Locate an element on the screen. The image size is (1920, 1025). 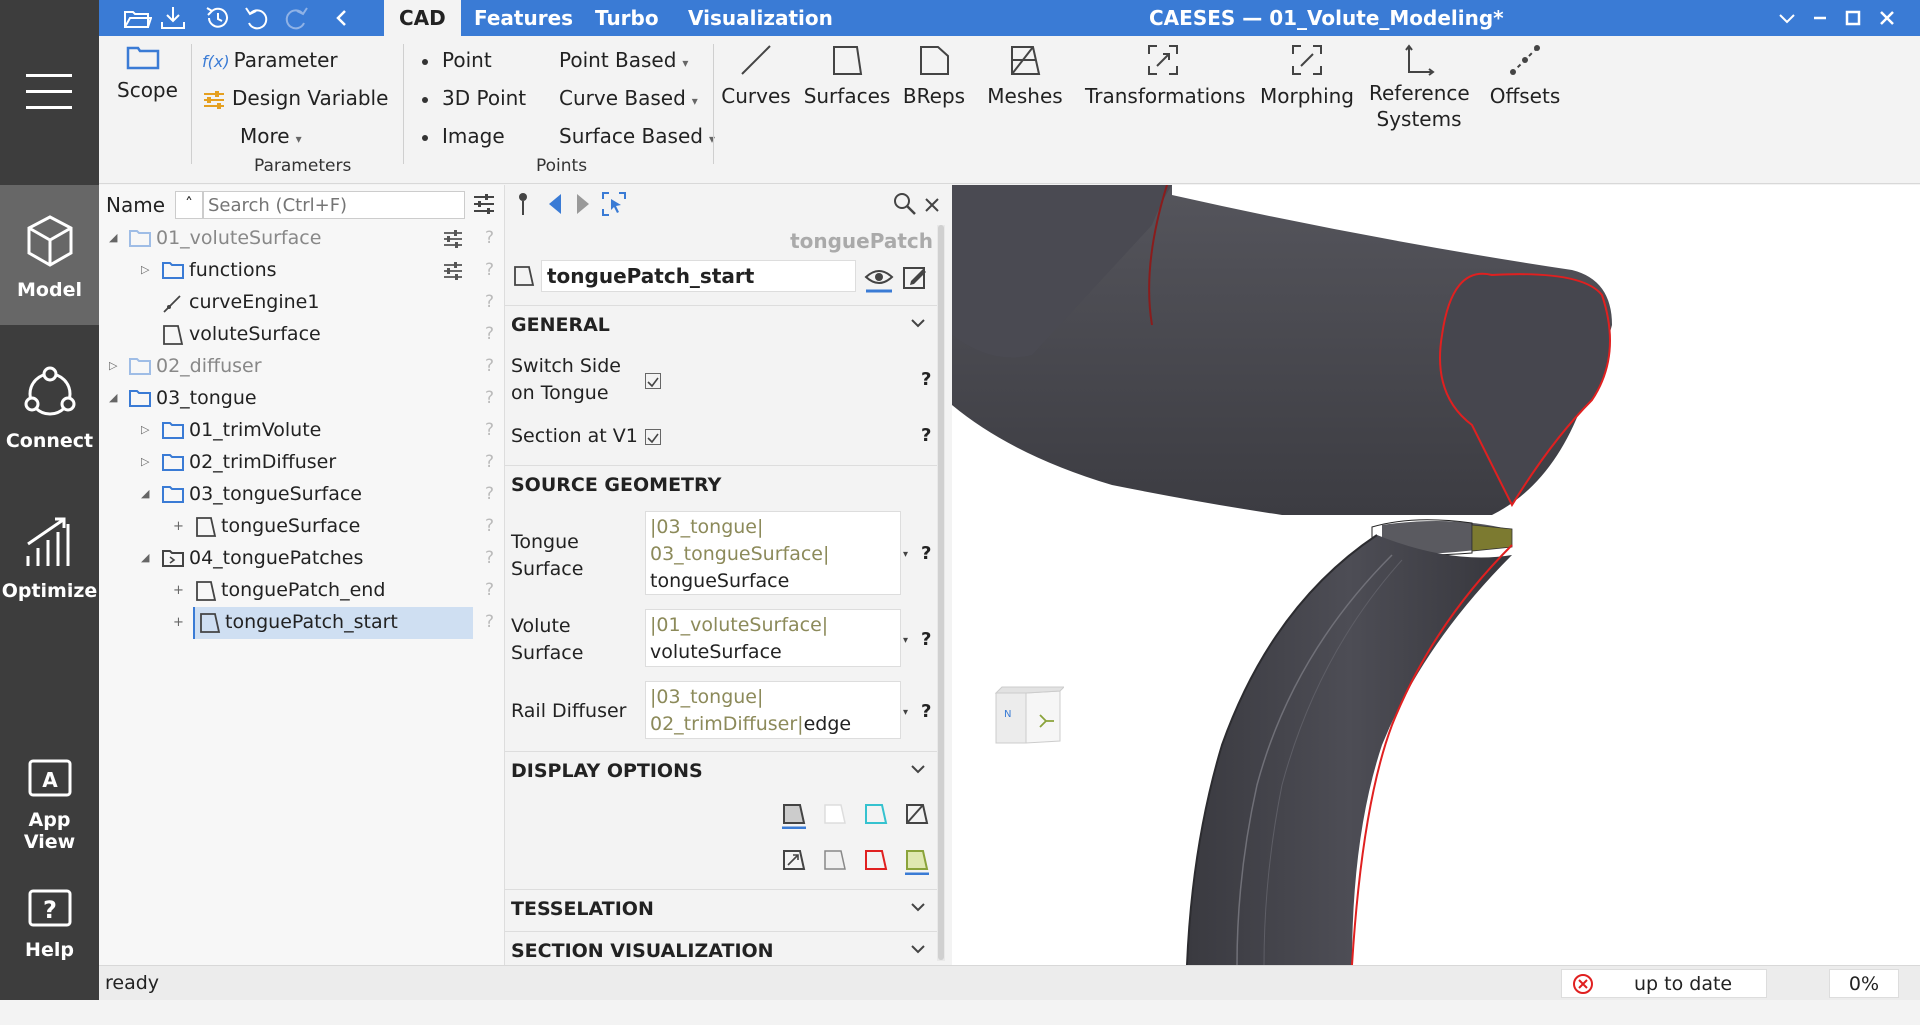
back-chevron-icon is located at coordinates (342, 18).